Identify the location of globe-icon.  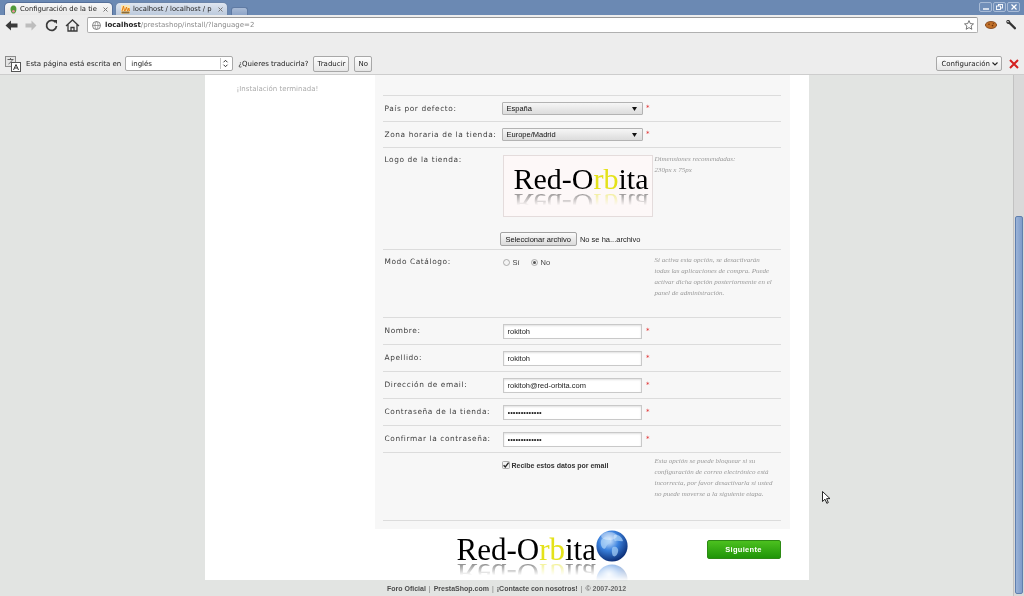
(96, 25).